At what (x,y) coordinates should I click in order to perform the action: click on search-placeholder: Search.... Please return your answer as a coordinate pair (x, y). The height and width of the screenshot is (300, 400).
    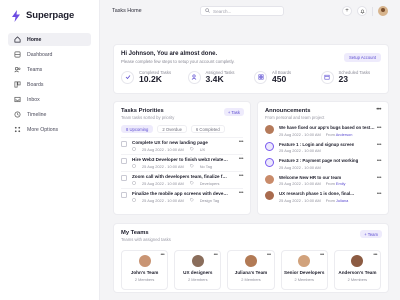
    Looking at the image, I should click on (222, 11).